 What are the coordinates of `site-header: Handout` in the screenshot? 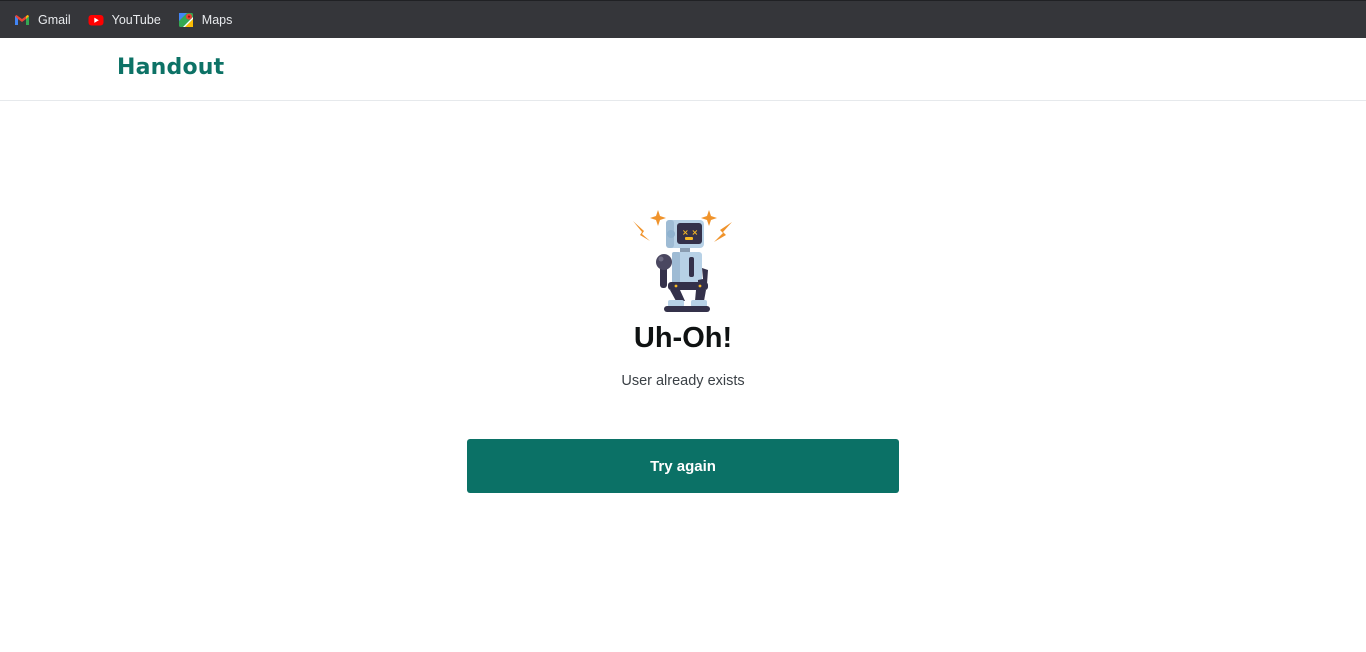 It's located at (683, 69).